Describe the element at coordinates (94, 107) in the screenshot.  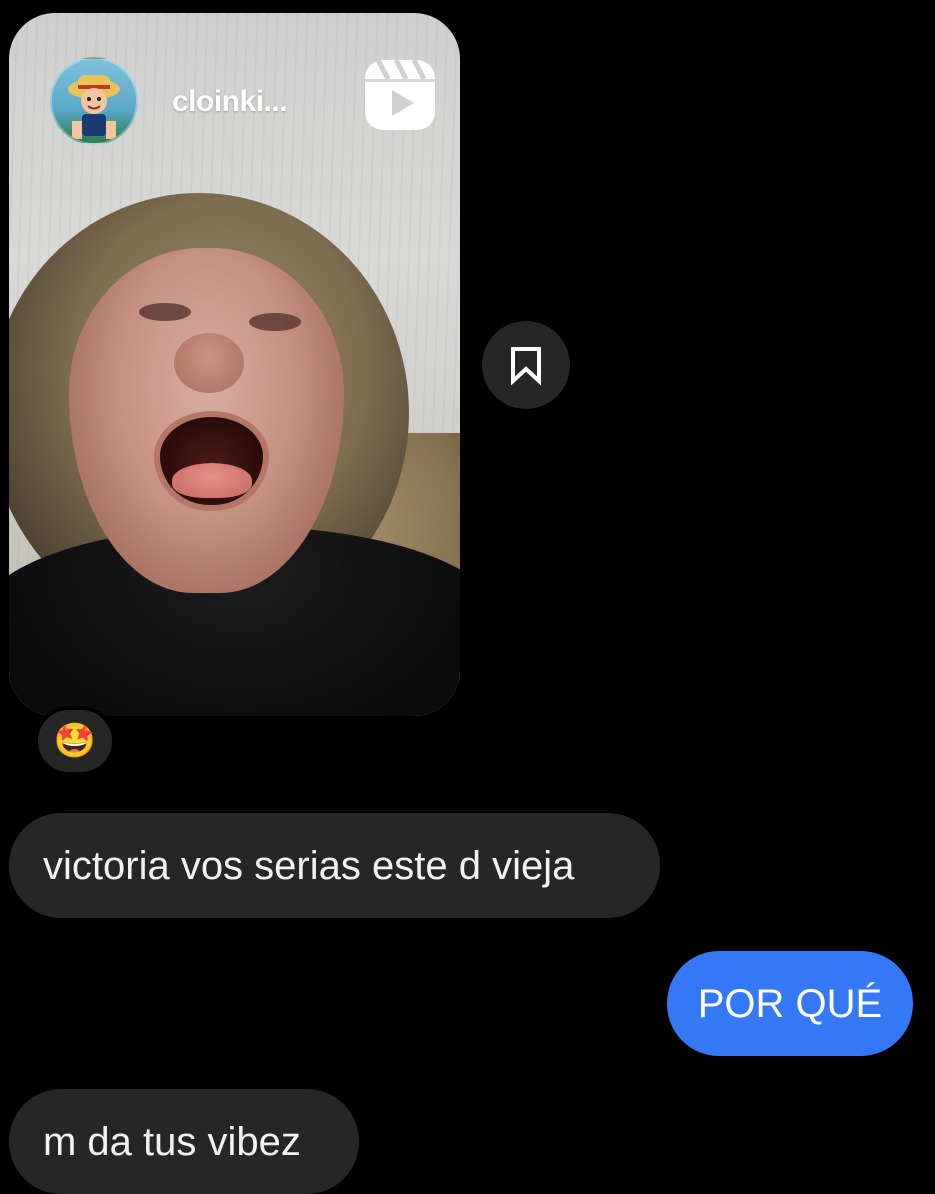
I see `avatar-character-icon` at that location.